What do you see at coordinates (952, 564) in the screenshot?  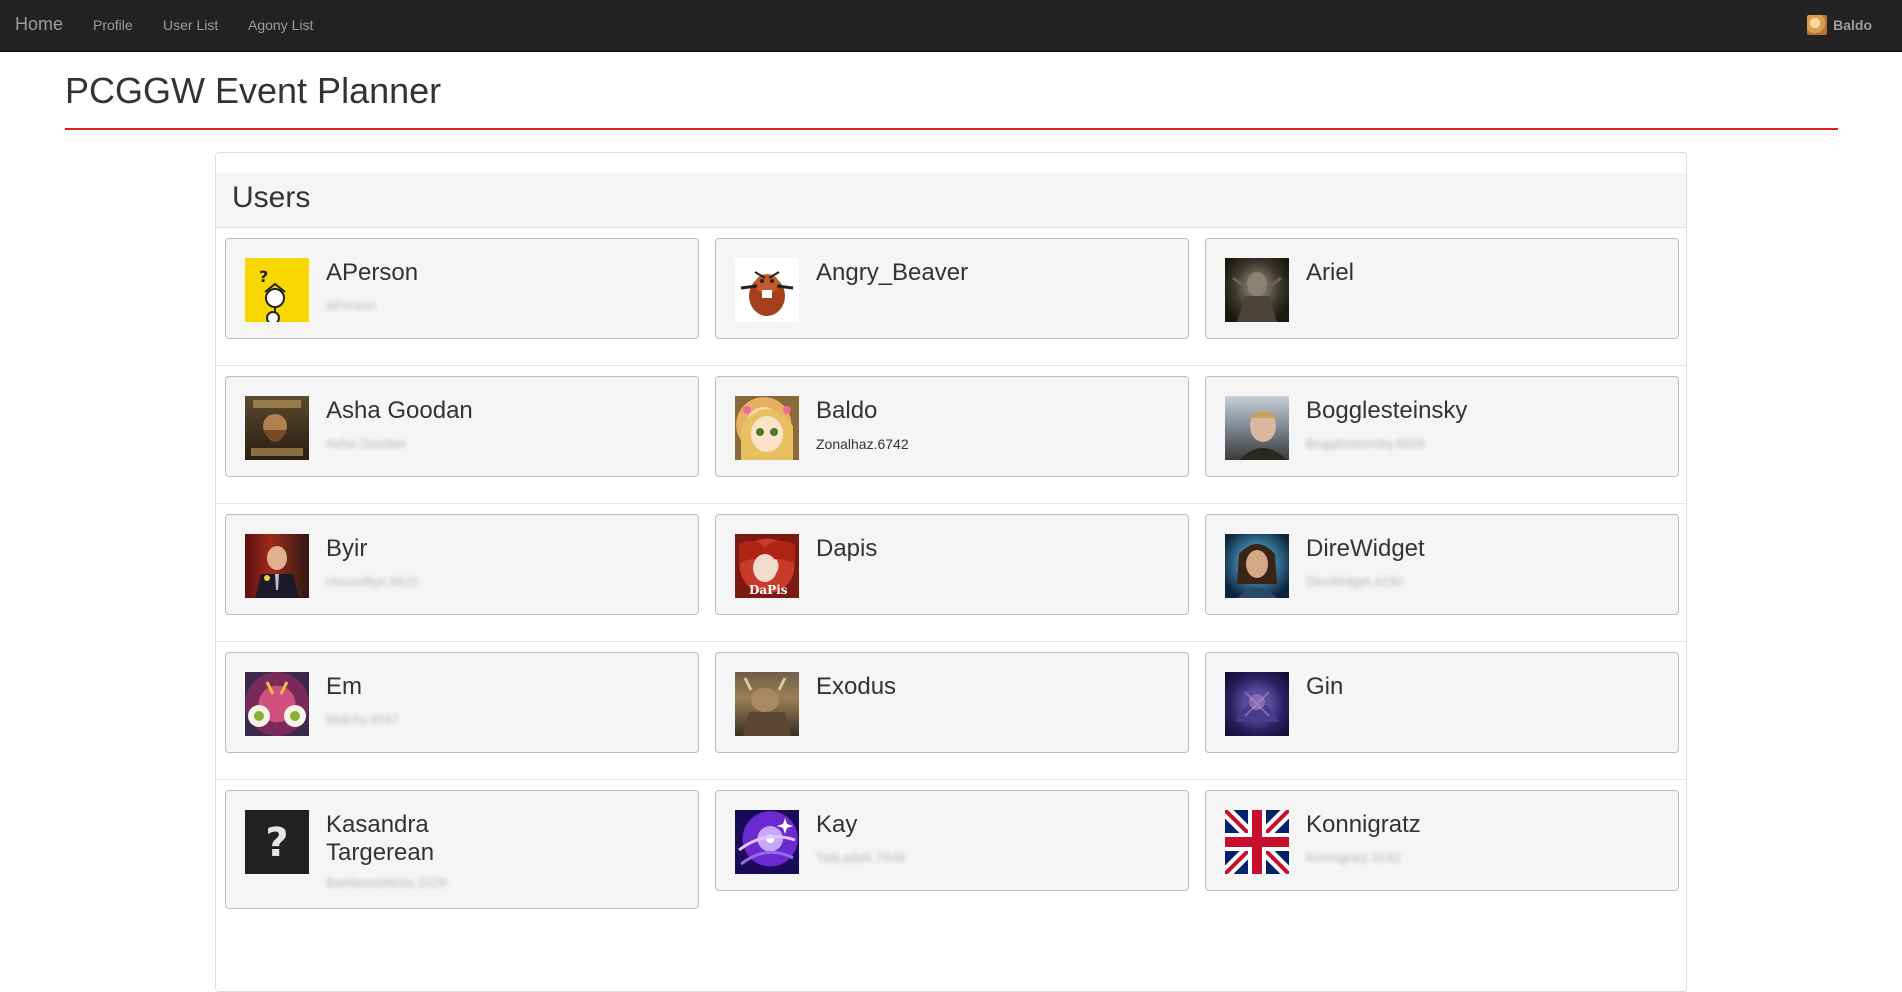 I see `user-card-dapis: DaPis Dapis` at bounding box center [952, 564].